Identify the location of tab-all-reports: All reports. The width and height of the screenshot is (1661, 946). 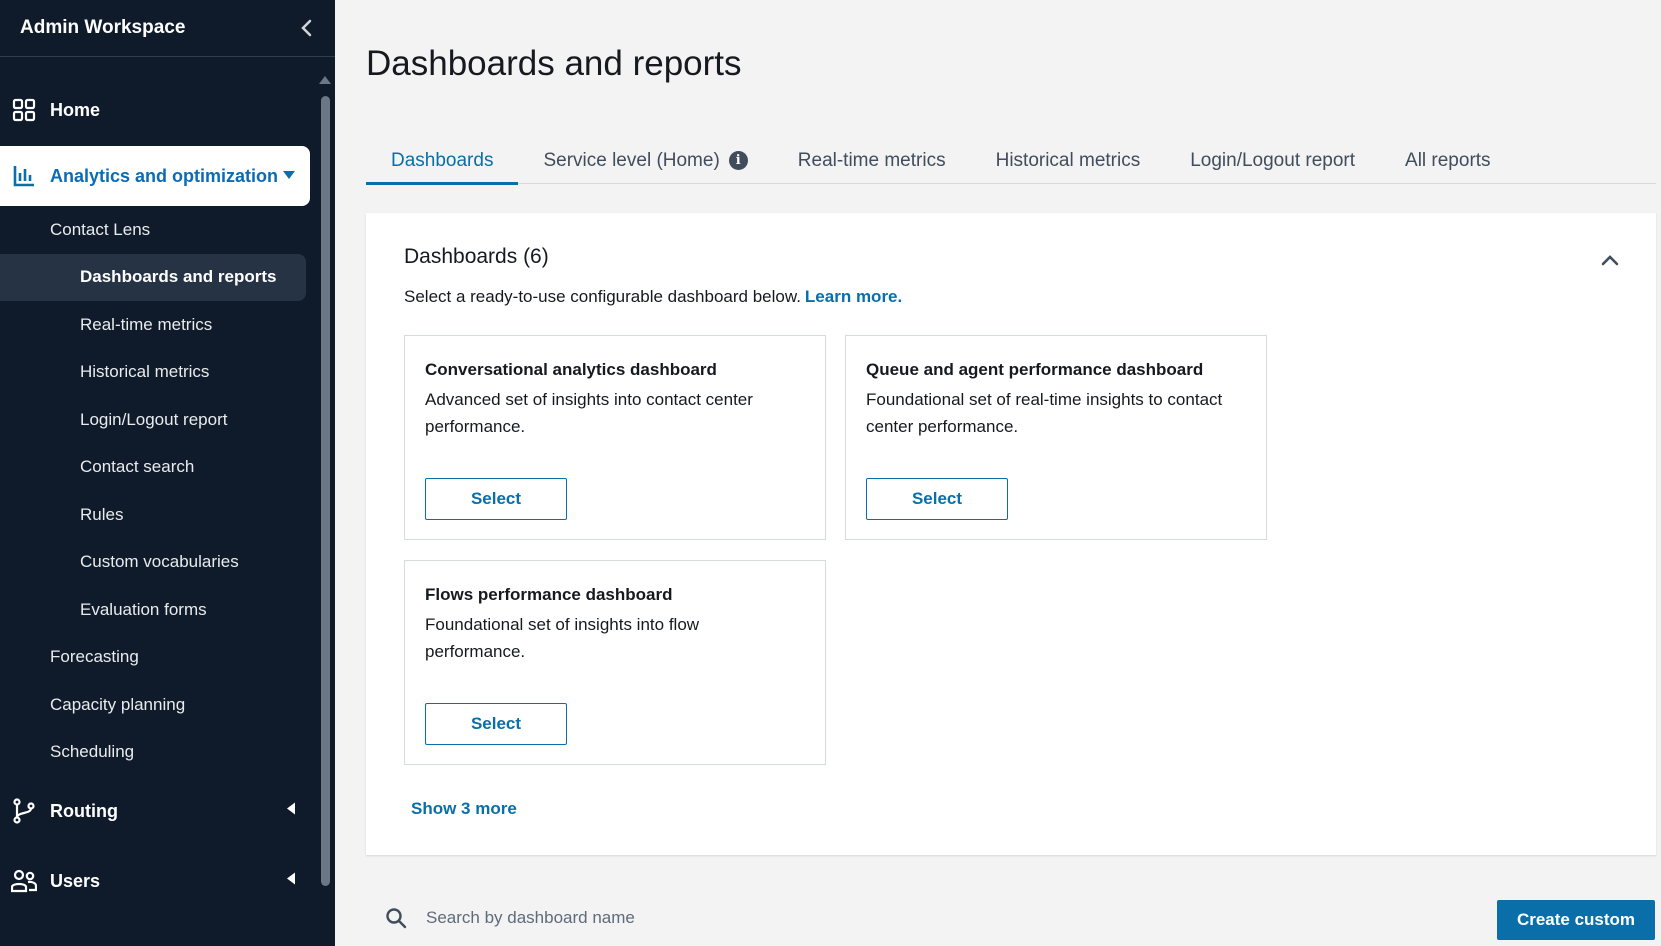
(1448, 160).